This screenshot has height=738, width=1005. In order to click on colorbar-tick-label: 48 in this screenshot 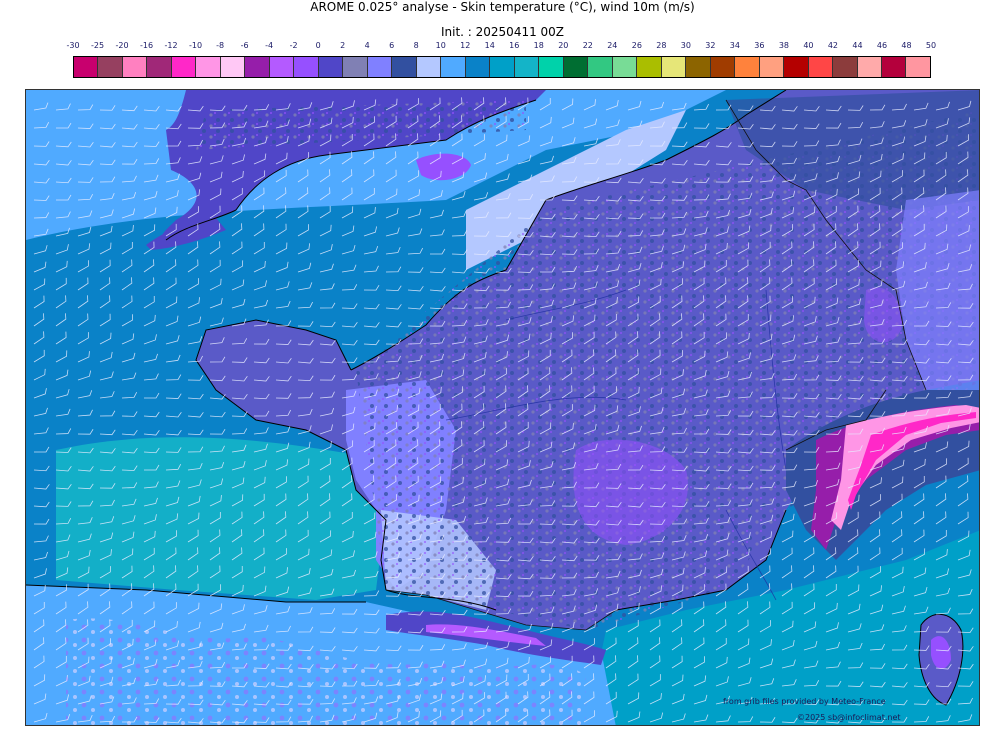, I will do `click(906, 45)`.